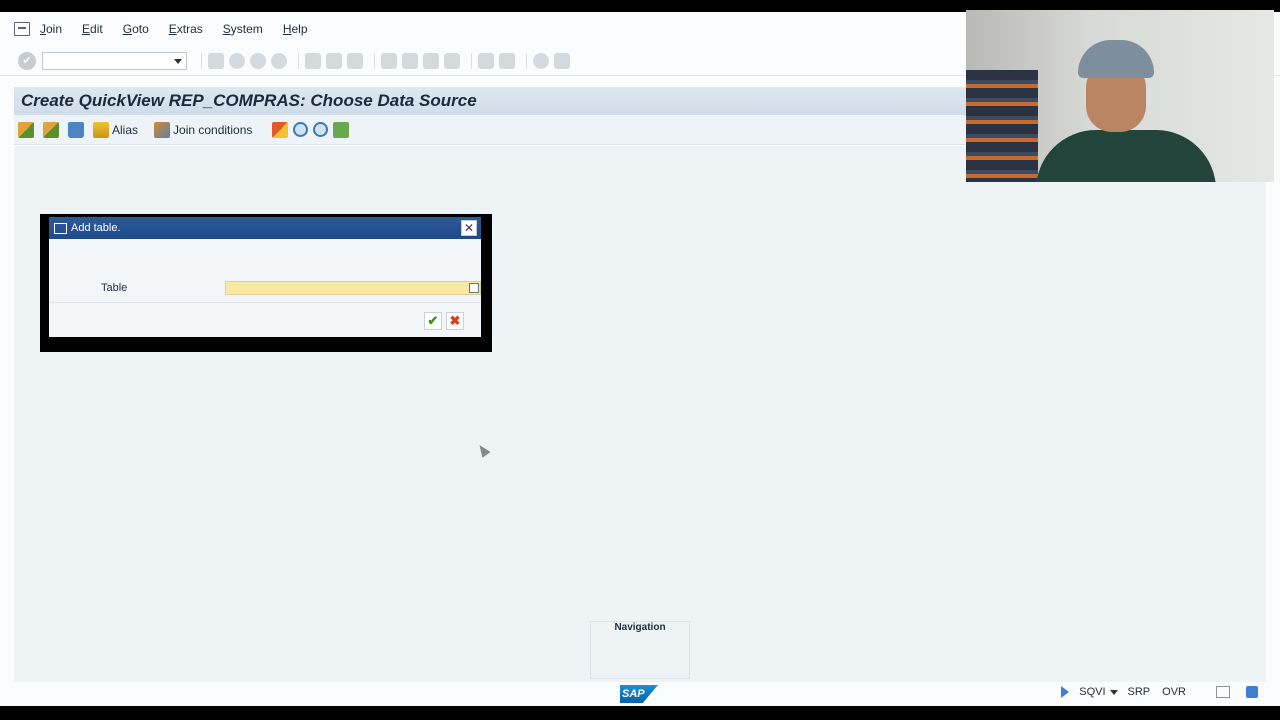 The image size is (1280, 720). I want to click on system-id: SRP, so click(1139, 692).